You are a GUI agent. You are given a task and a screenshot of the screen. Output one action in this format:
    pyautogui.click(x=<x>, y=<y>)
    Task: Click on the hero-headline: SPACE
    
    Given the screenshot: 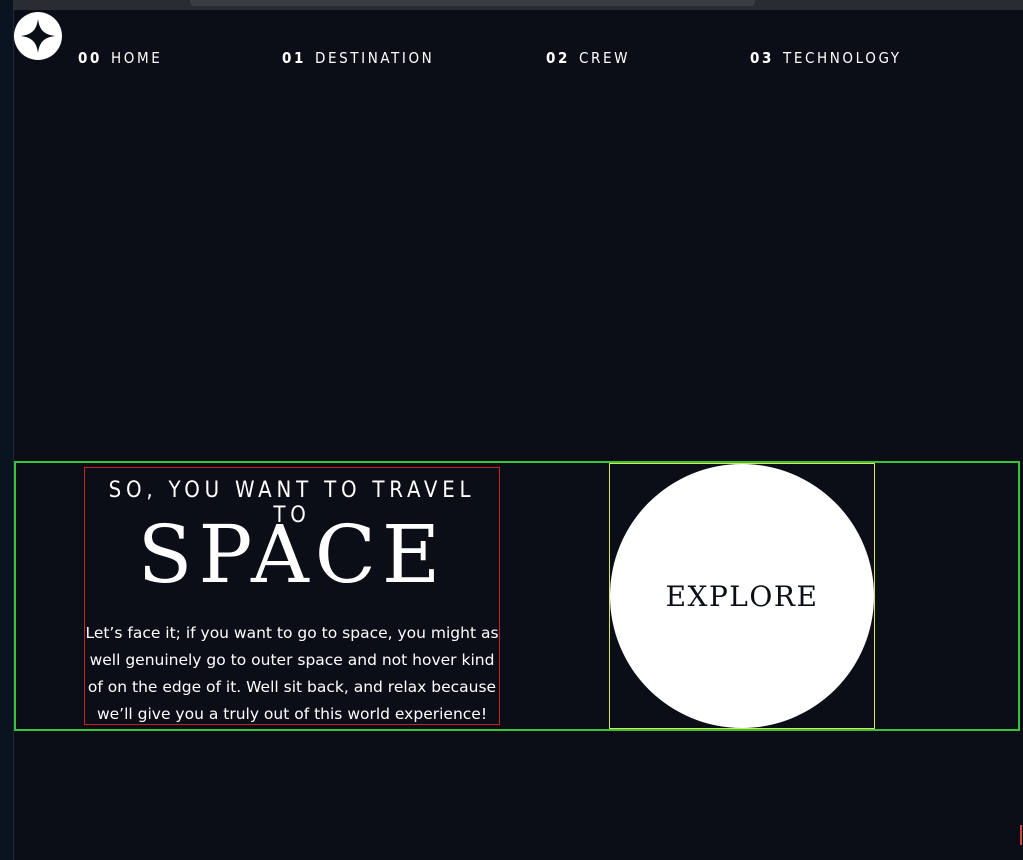 What is the action you would take?
    pyautogui.click(x=292, y=554)
    